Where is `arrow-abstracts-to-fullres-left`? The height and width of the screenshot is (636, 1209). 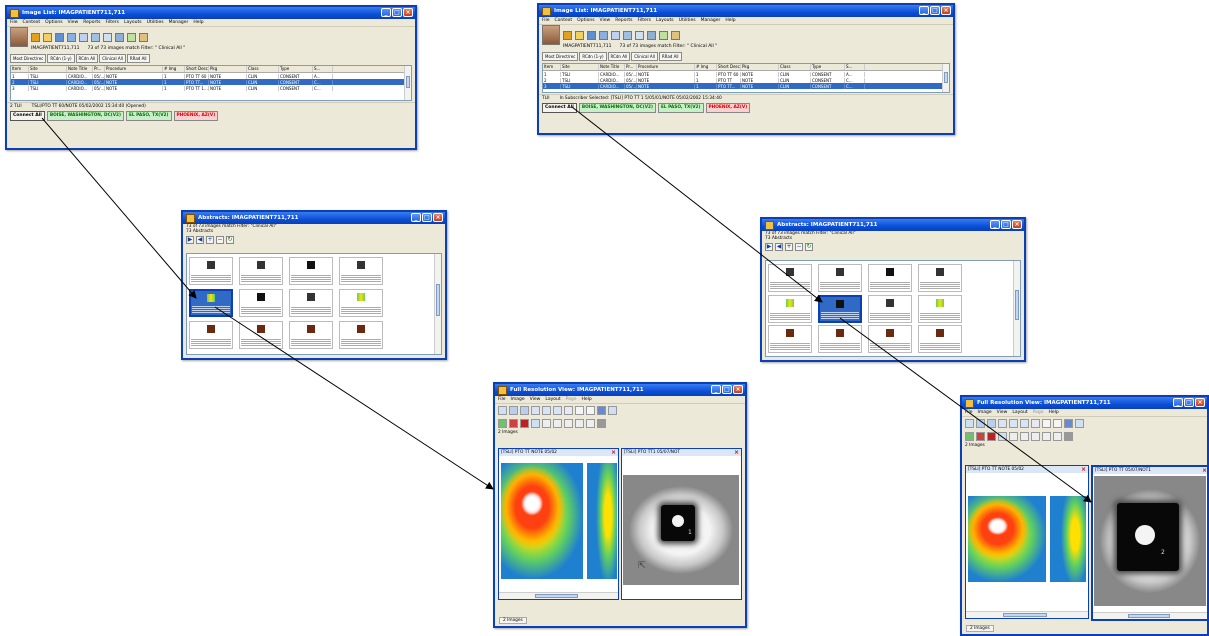 arrow-abstracts-to-fullres-left is located at coordinates (354, 398).